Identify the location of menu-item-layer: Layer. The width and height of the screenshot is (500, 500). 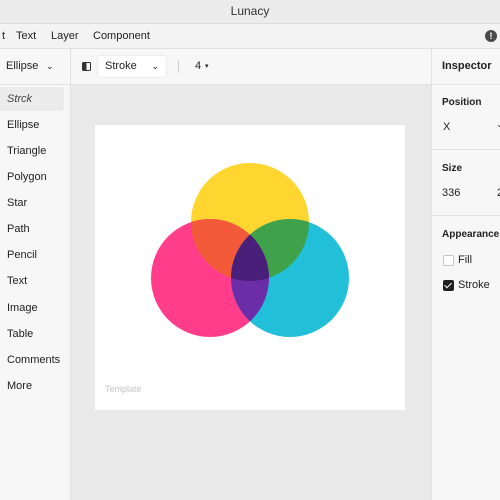
(65, 36).